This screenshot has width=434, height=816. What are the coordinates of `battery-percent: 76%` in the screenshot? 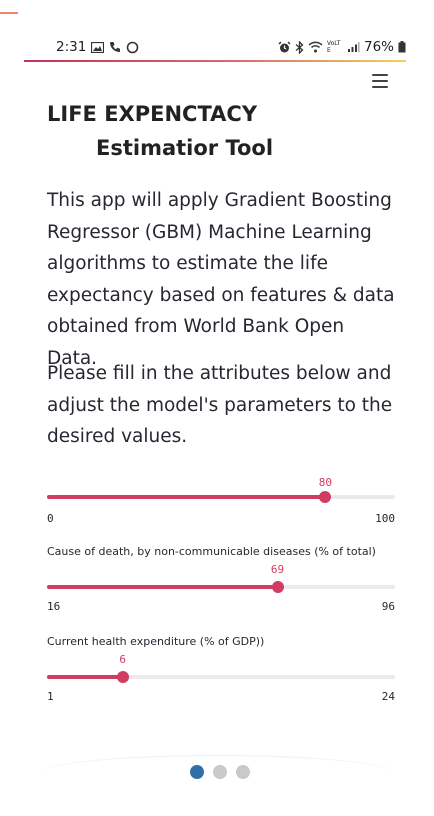 It's located at (378, 47).